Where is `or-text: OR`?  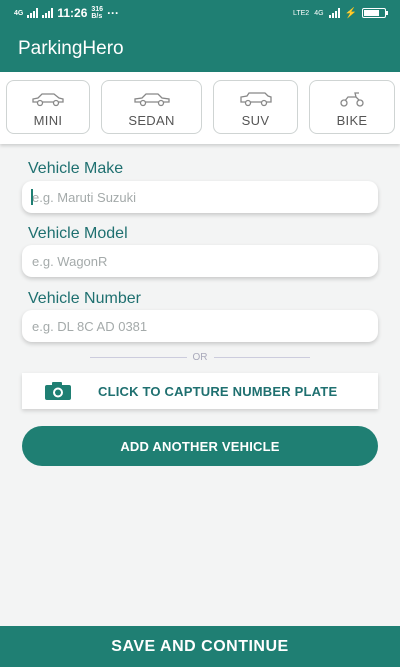 or-text: OR is located at coordinates (200, 357).